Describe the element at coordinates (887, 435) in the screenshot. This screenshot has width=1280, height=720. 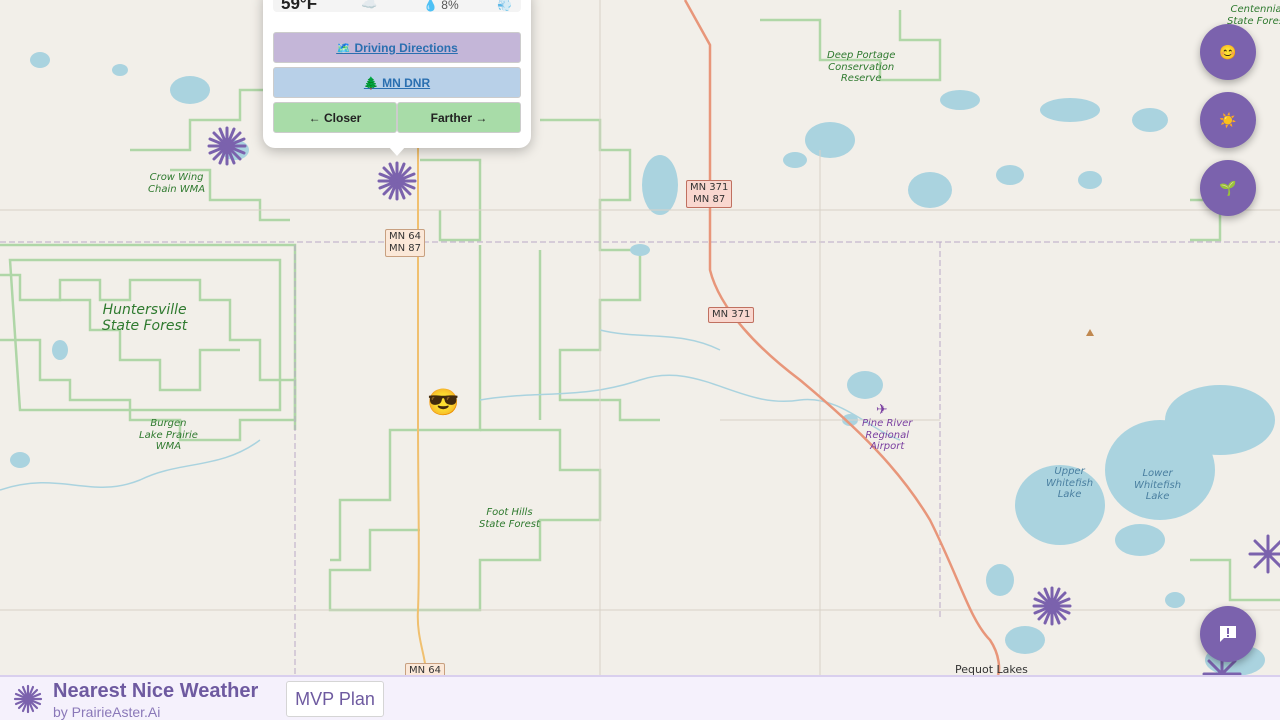
I see `label-pine-river-airport: Pine River Regional Airport` at that location.